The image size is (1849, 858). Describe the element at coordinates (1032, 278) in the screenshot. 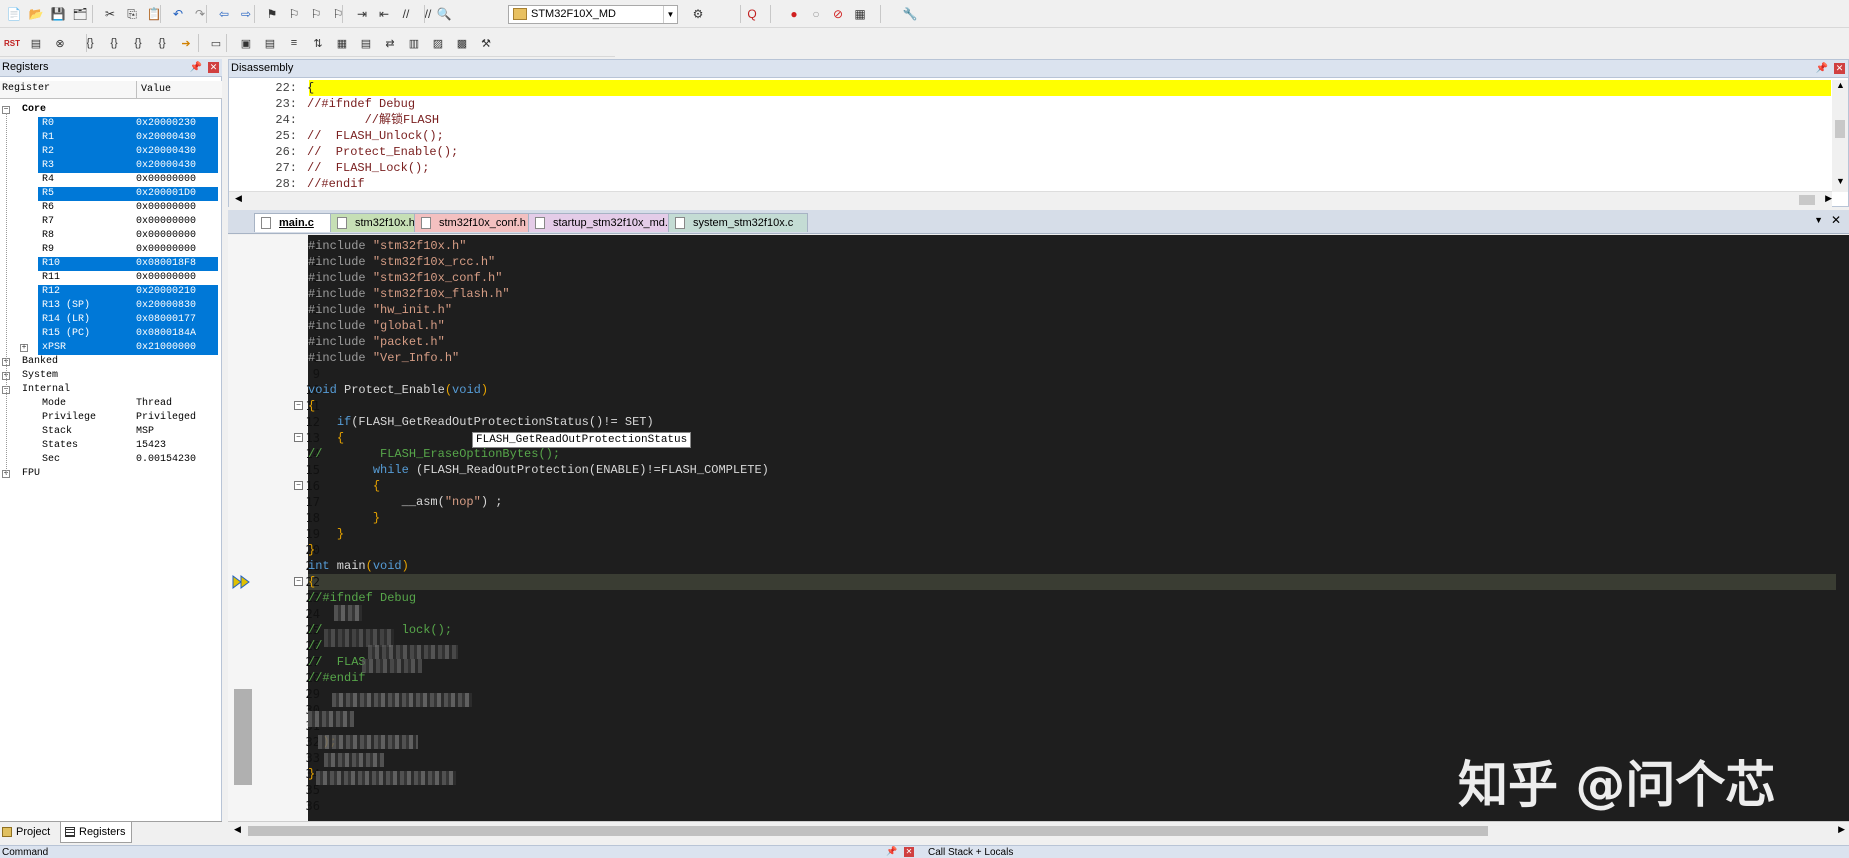

I see `code-line: 3 #include "stm32f10x_conf.h"` at that location.